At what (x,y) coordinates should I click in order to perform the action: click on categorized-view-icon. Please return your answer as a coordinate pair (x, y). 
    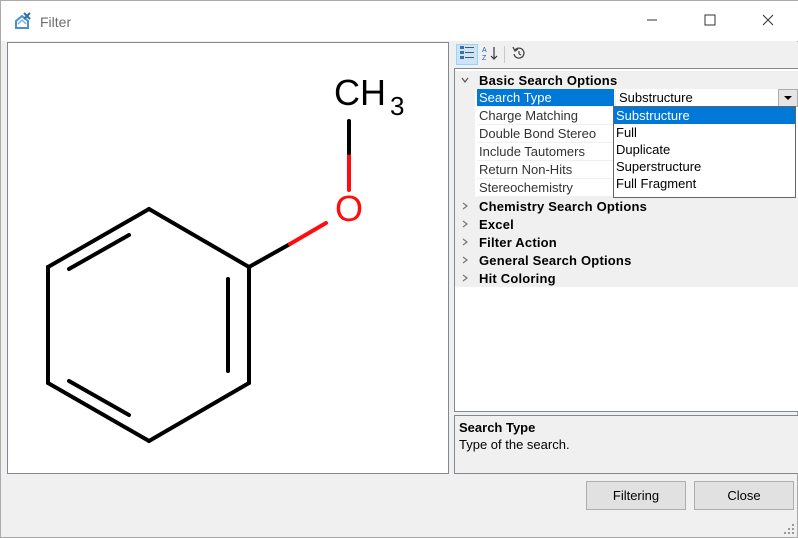
    Looking at the image, I should click on (467, 54).